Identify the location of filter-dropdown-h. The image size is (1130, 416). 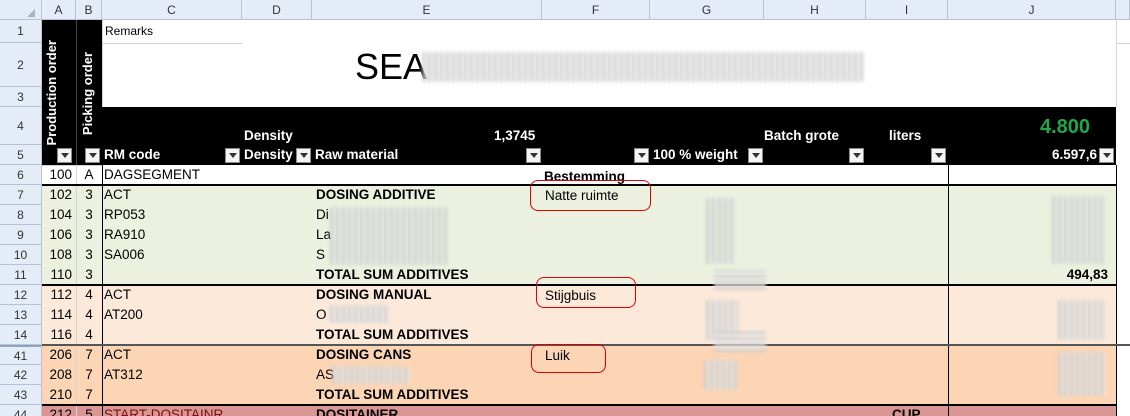
(856, 155).